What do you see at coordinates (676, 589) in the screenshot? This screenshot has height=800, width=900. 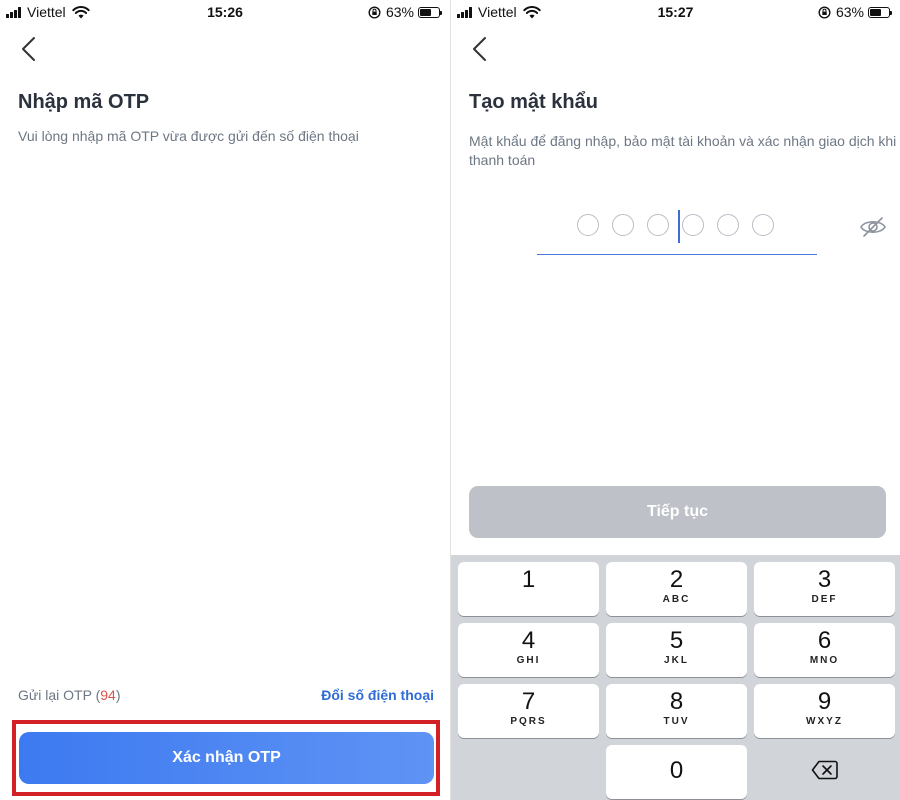 I see `key-2: 2 ABC` at bounding box center [676, 589].